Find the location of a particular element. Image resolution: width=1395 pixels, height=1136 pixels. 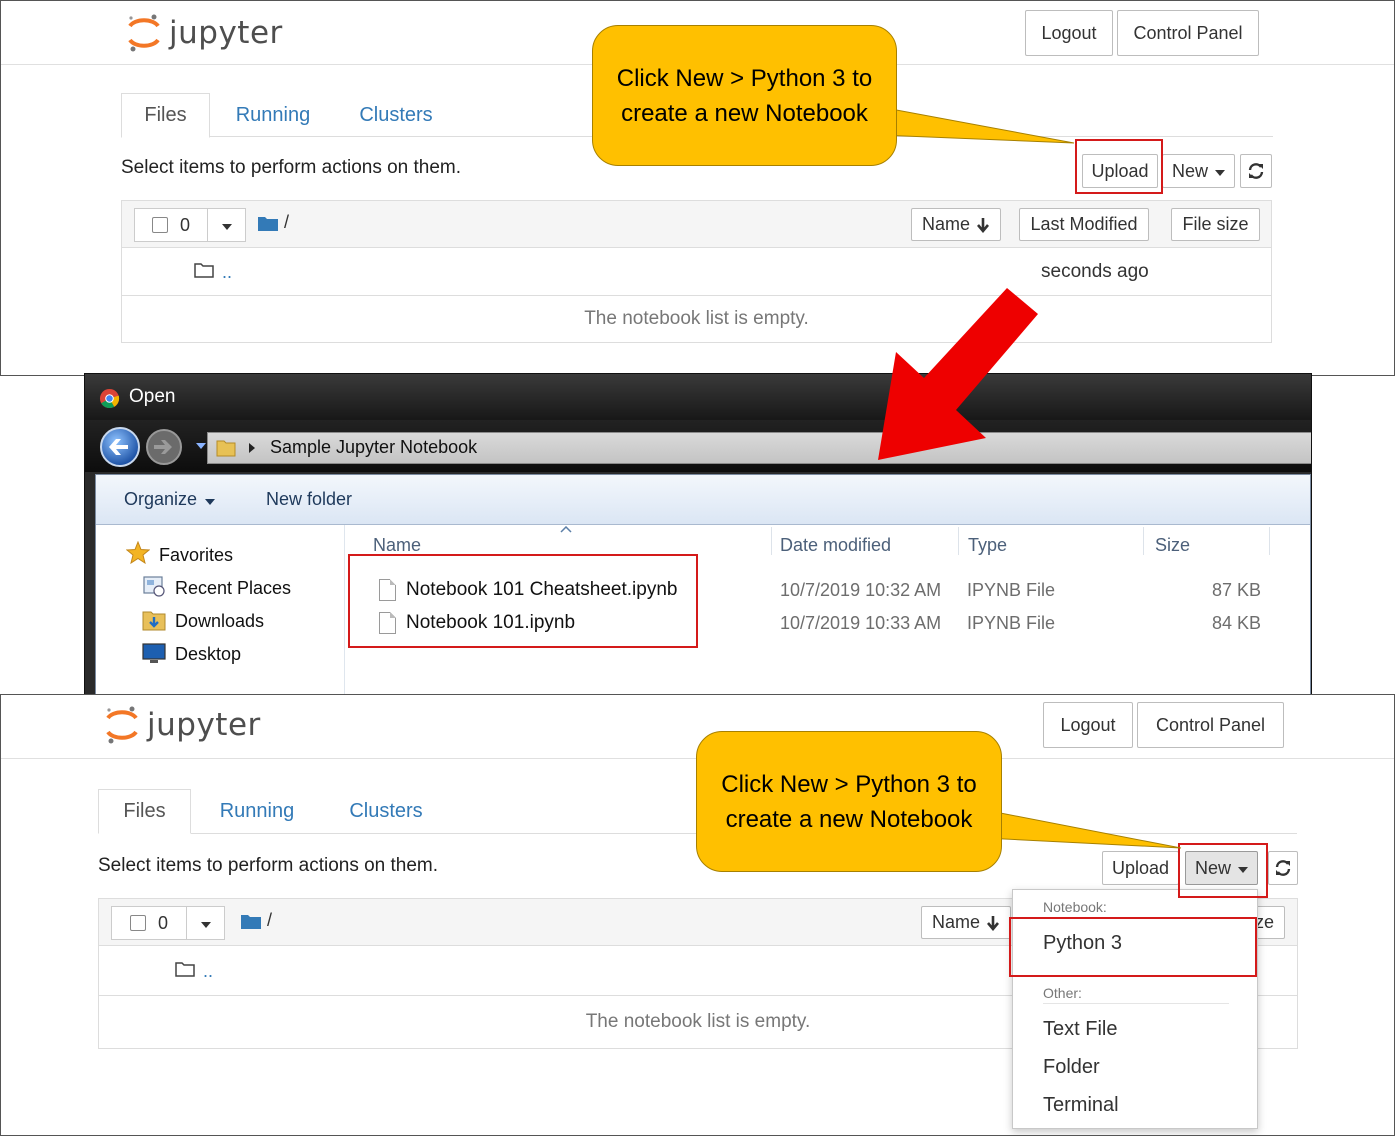

dropdown-header-notebook: Notebook: is located at coordinates (1075, 907).